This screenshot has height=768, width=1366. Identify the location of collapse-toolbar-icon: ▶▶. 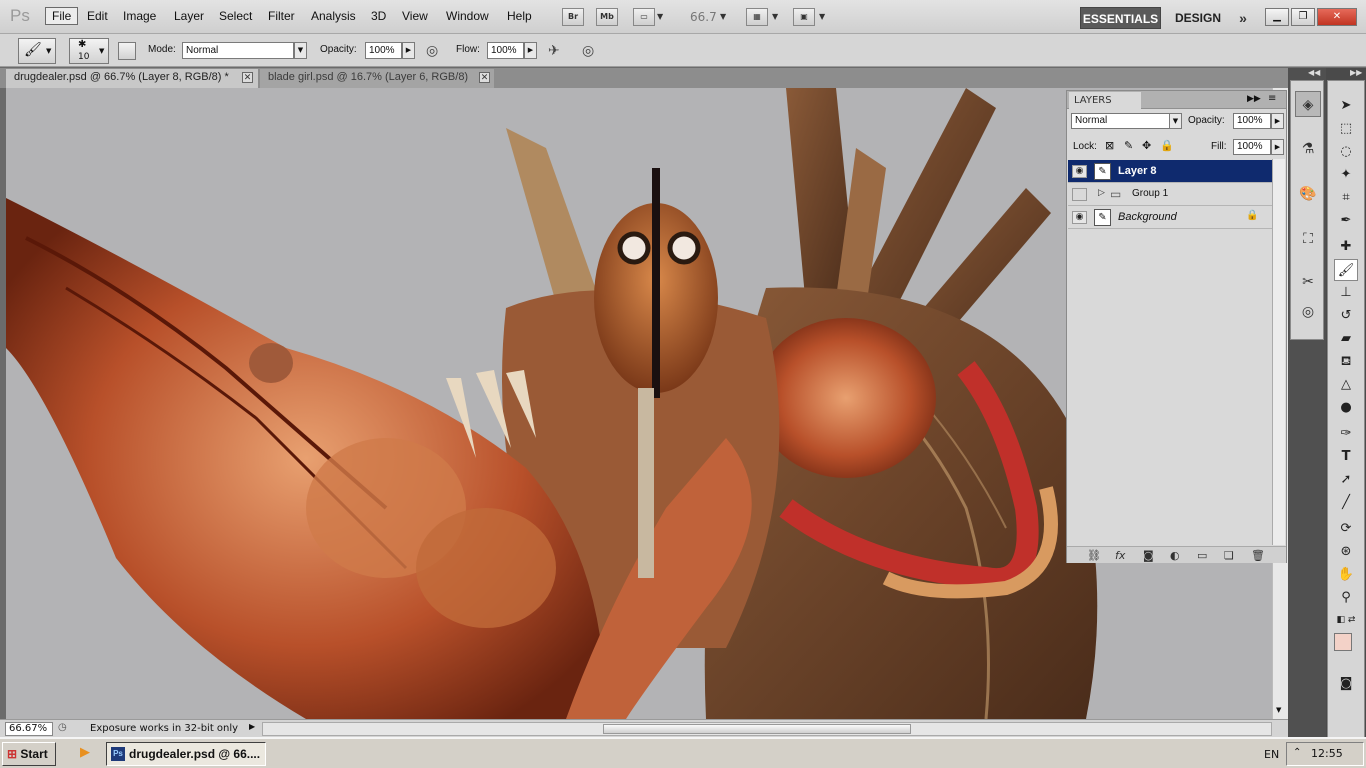
(1356, 72).